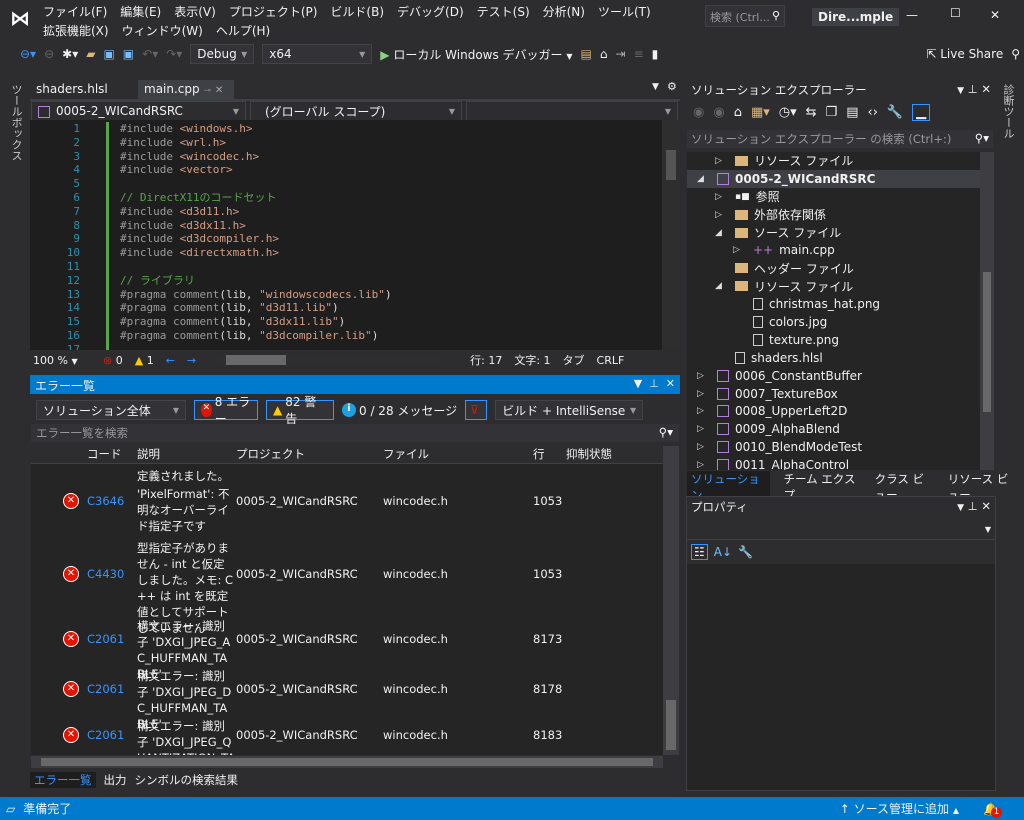 This screenshot has height=820, width=1024. I want to click on error-search-input: エラー一覧を検索 ⚲▾, so click(355, 433).